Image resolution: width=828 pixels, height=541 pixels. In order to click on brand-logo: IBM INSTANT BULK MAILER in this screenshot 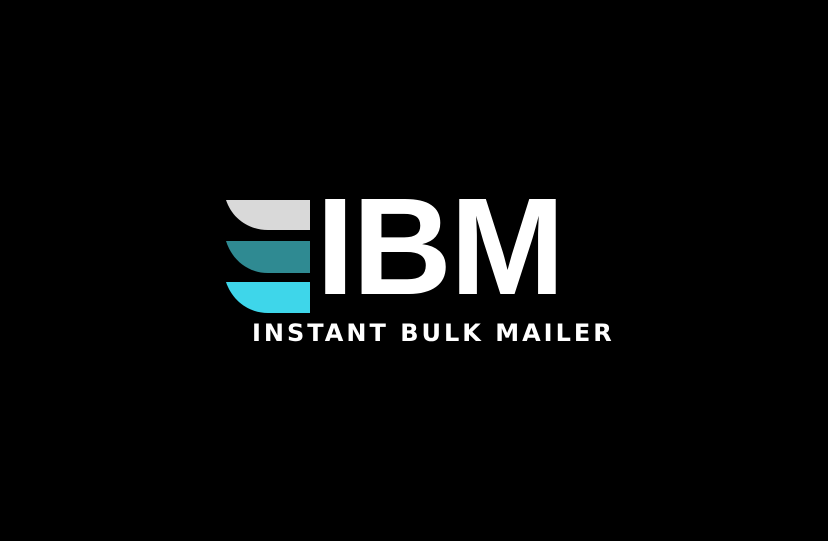, I will do `click(419, 264)`.